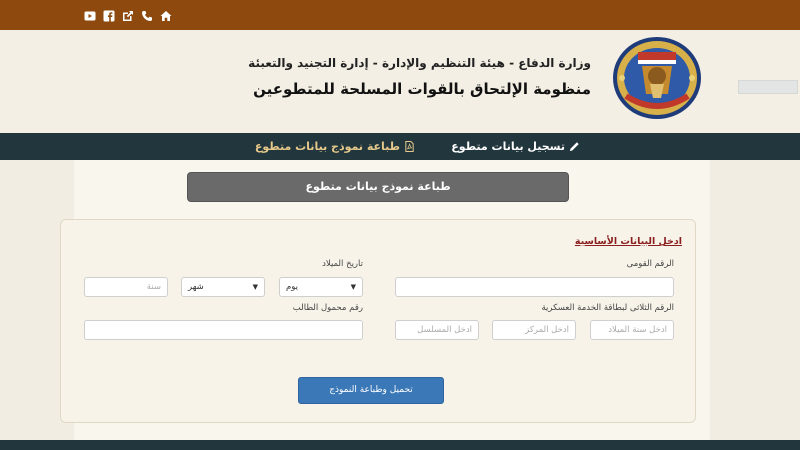 The image size is (800, 450). I want to click on external-link-icon, so click(128, 14).